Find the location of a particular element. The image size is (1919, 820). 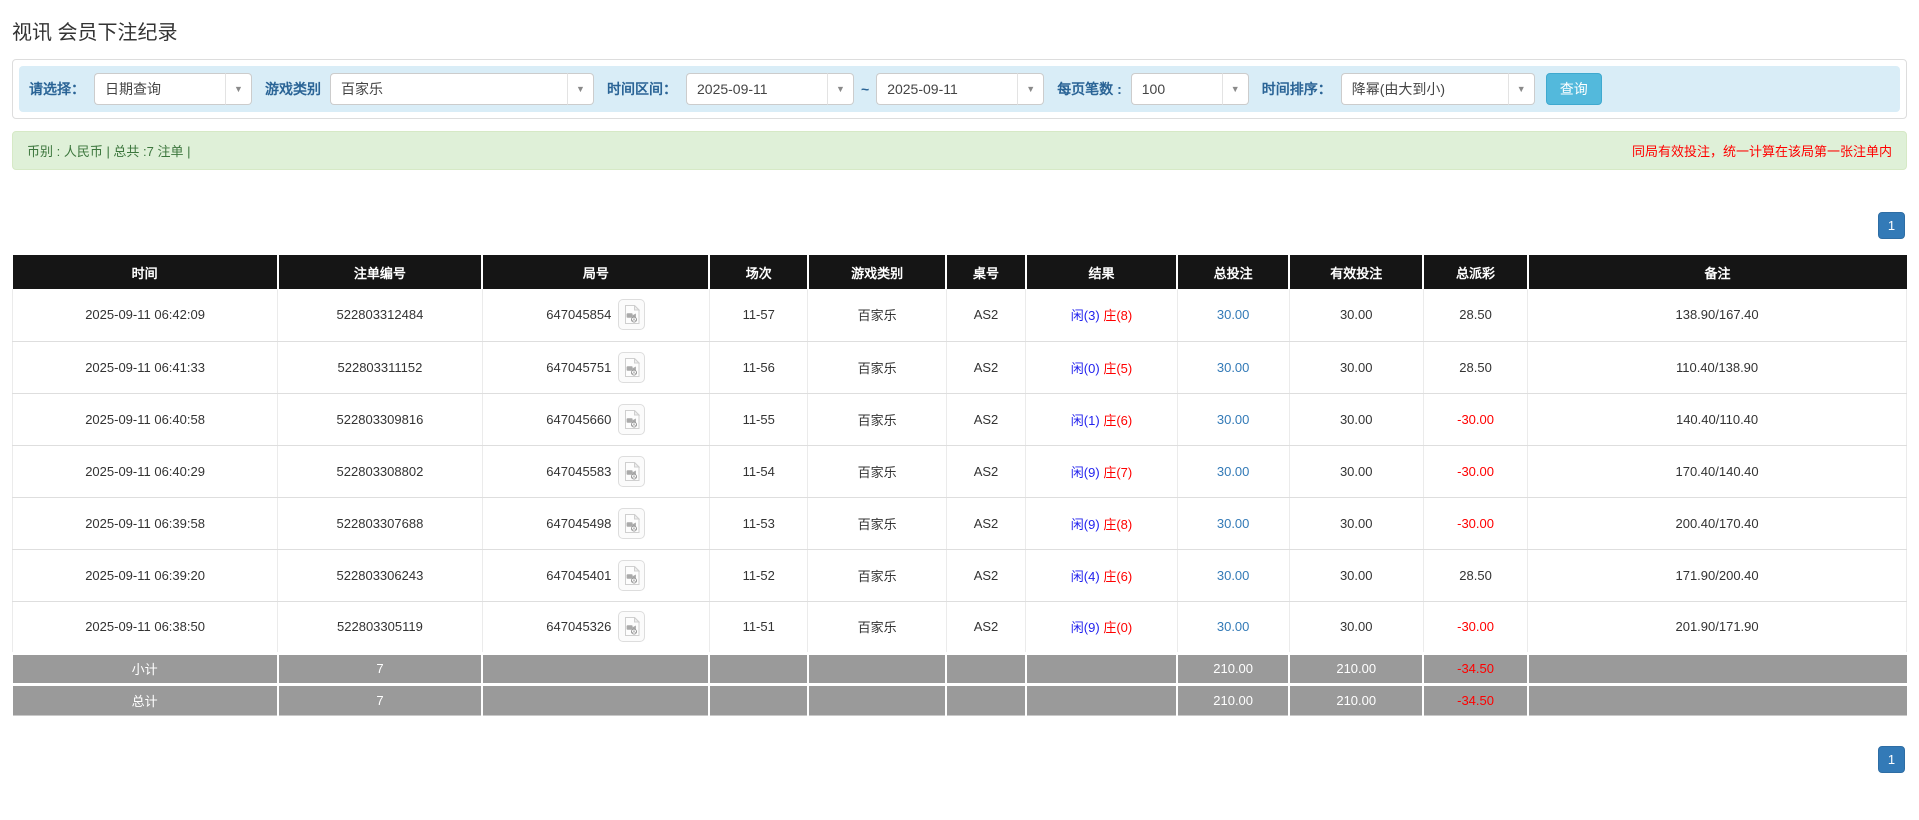

cell-time: 2025-09-11 06:42:09 is located at coordinates (145, 315).